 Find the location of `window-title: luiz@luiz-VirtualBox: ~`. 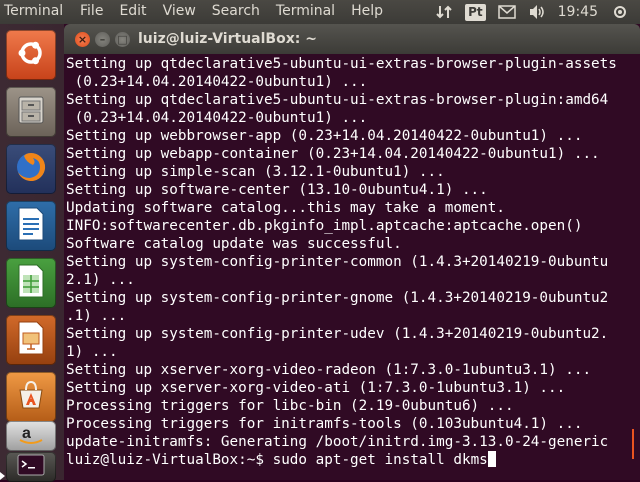

window-title: luiz@luiz-VirtualBox: ~ is located at coordinates (227, 39).